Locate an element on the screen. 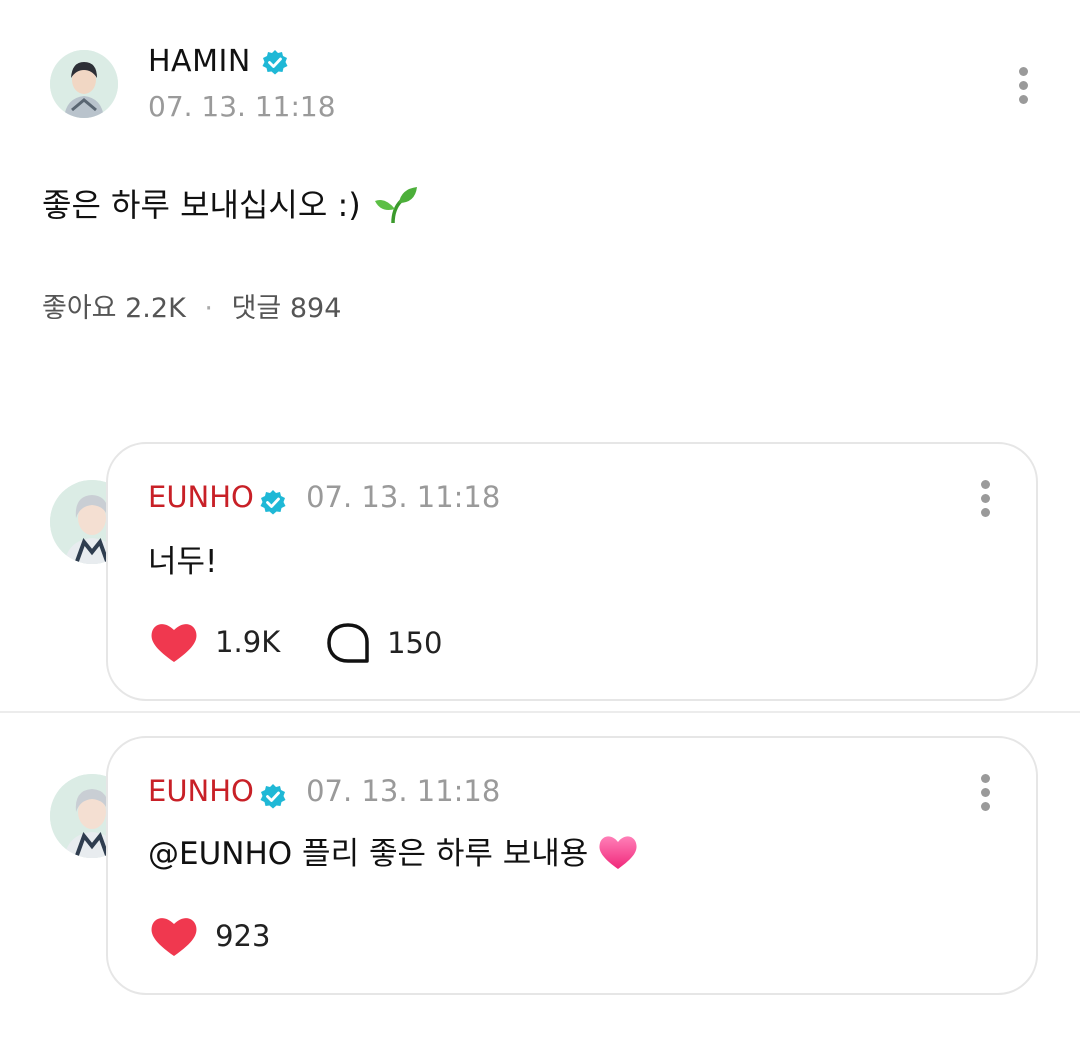  mention-link: @EUNHO is located at coordinates (220, 854).